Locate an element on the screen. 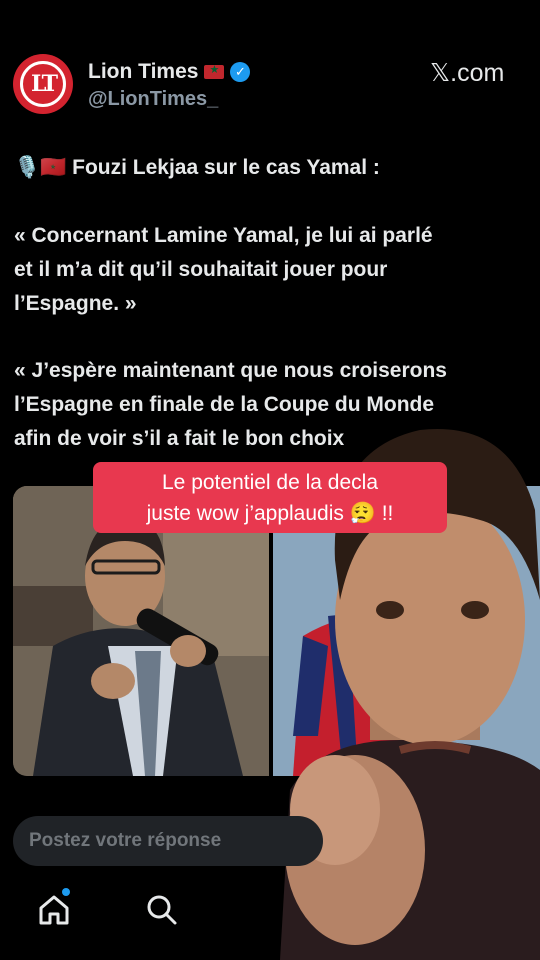 The image size is (540, 960). home-icon is located at coordinates (54, 910).